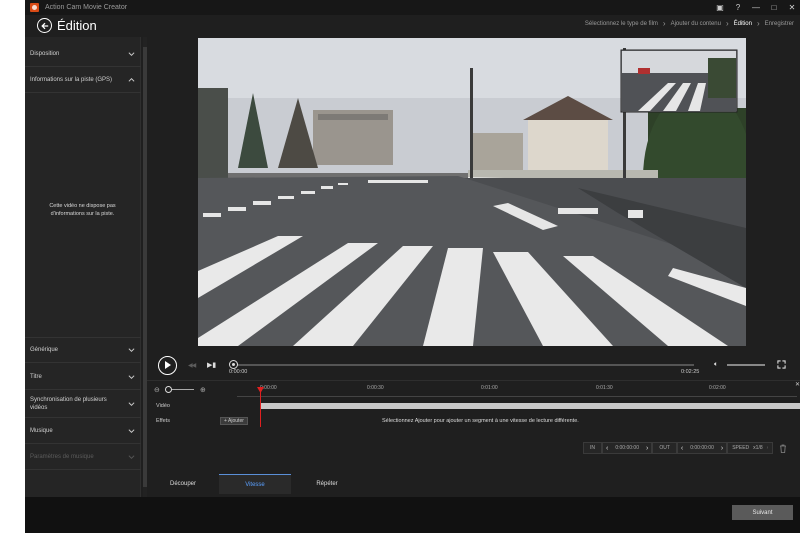 The image size is (800, 533). Describe the element at coordinates (83, 54) in the screenshot. I see `section-disposition: Disposition` at that location.